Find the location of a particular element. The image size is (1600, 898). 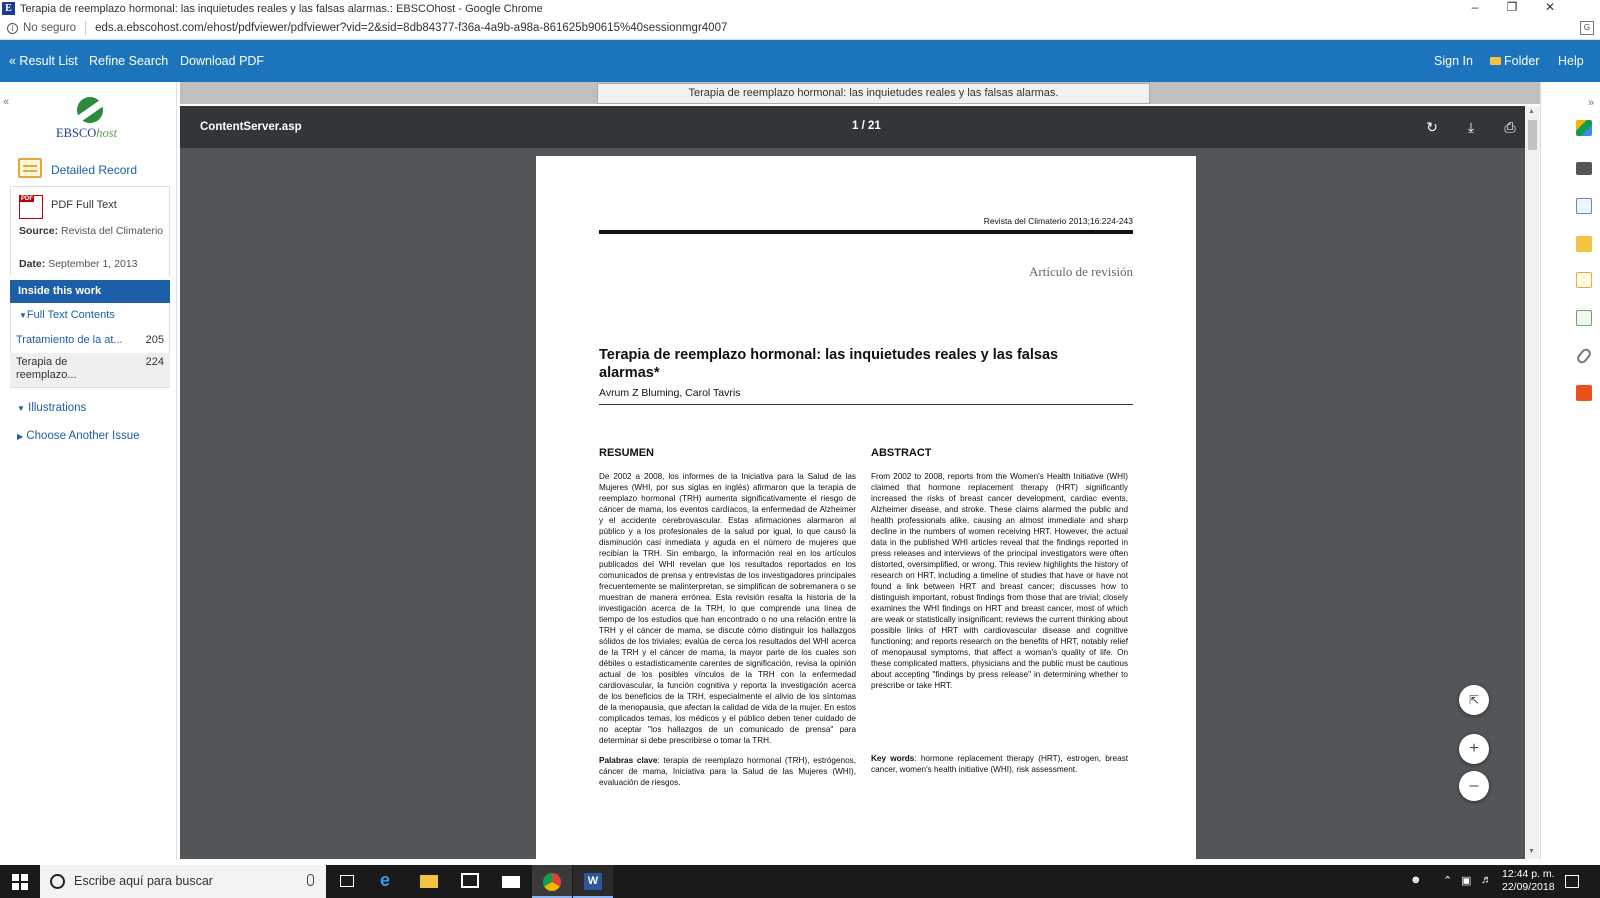

page-indicator: 1 / 21 is located at coordinates (866, 126).